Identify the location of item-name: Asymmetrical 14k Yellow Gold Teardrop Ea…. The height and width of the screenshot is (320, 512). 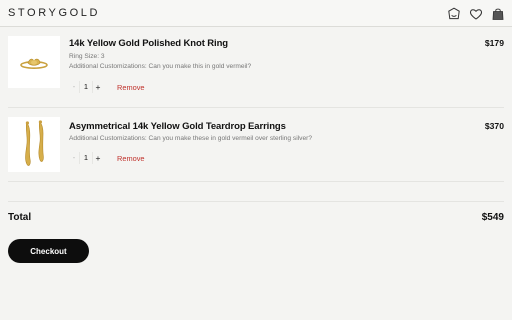
(177, 126).